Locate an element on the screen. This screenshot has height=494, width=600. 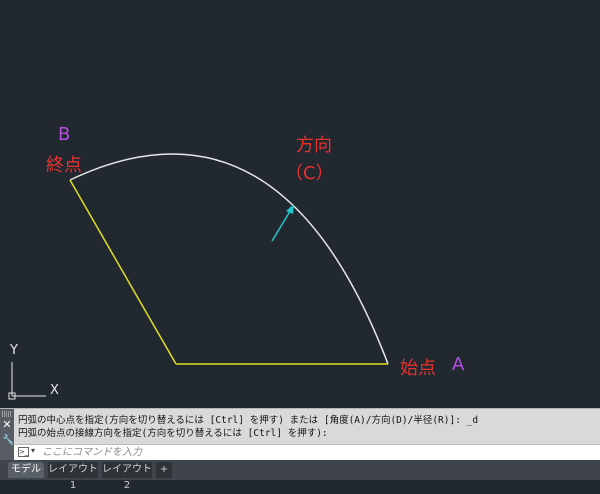
command-input is located at coordinates (317, 452).